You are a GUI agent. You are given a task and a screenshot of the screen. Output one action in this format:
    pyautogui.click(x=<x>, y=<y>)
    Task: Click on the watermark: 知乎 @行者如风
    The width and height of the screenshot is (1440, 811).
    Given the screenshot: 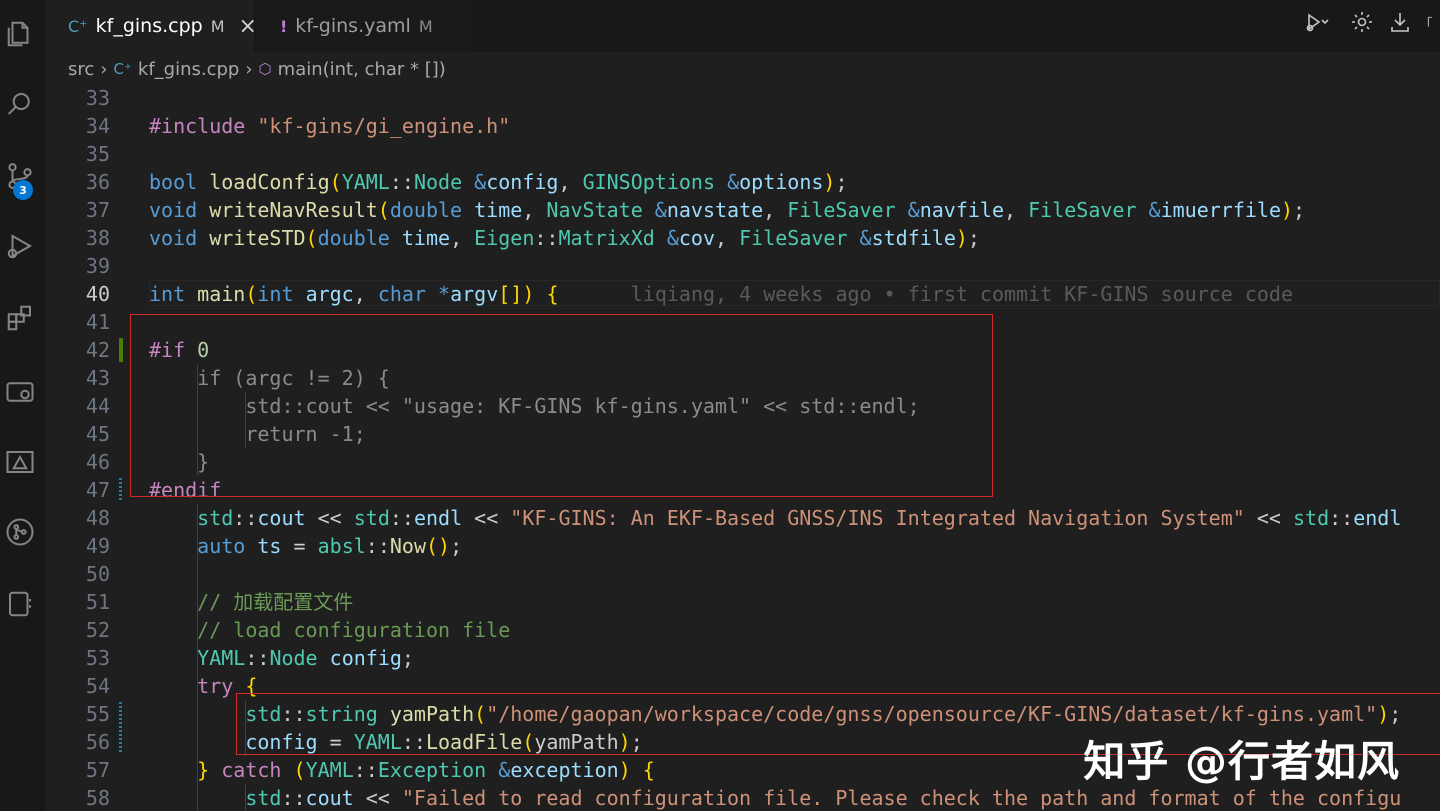 What is the action you would take?
    pyautogui.click(x=1241, y=761)
    